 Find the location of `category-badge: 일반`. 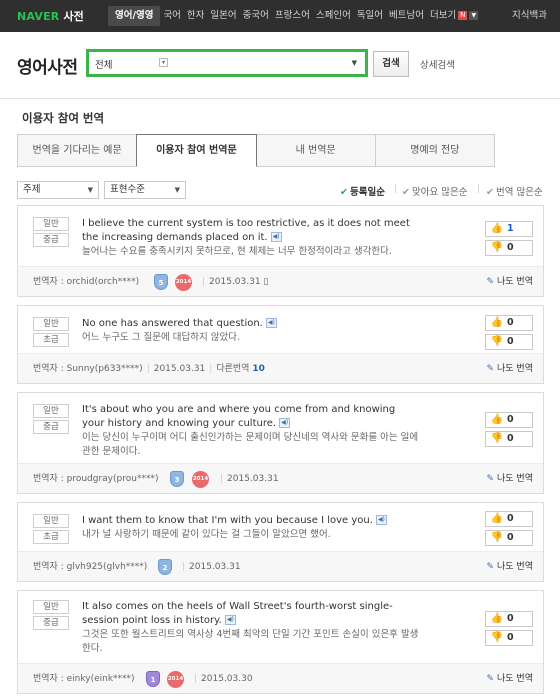

category-badge: 일반 is located at coordinates (51, 411).